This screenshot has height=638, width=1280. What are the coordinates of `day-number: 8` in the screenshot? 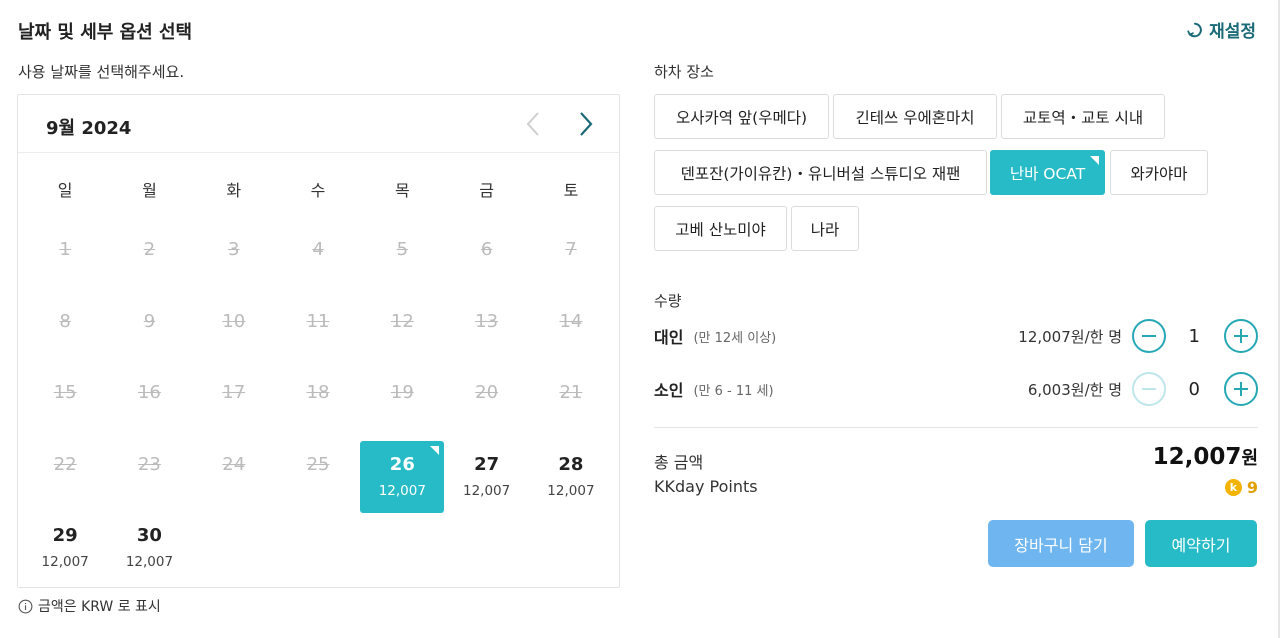 It's located at (65, 321).